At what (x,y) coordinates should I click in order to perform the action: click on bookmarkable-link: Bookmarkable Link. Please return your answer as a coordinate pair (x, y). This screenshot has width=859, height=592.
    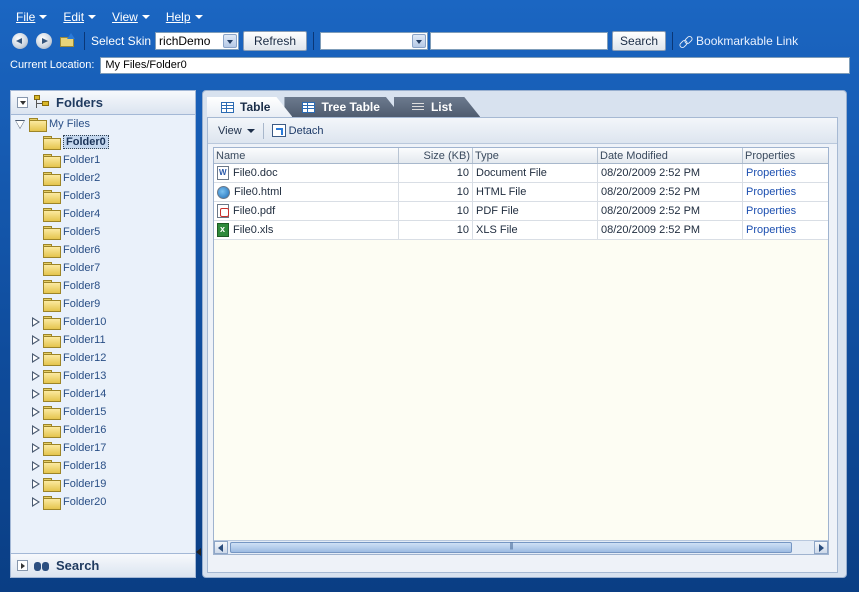
    Looking at the image, I should click on (738, 41).